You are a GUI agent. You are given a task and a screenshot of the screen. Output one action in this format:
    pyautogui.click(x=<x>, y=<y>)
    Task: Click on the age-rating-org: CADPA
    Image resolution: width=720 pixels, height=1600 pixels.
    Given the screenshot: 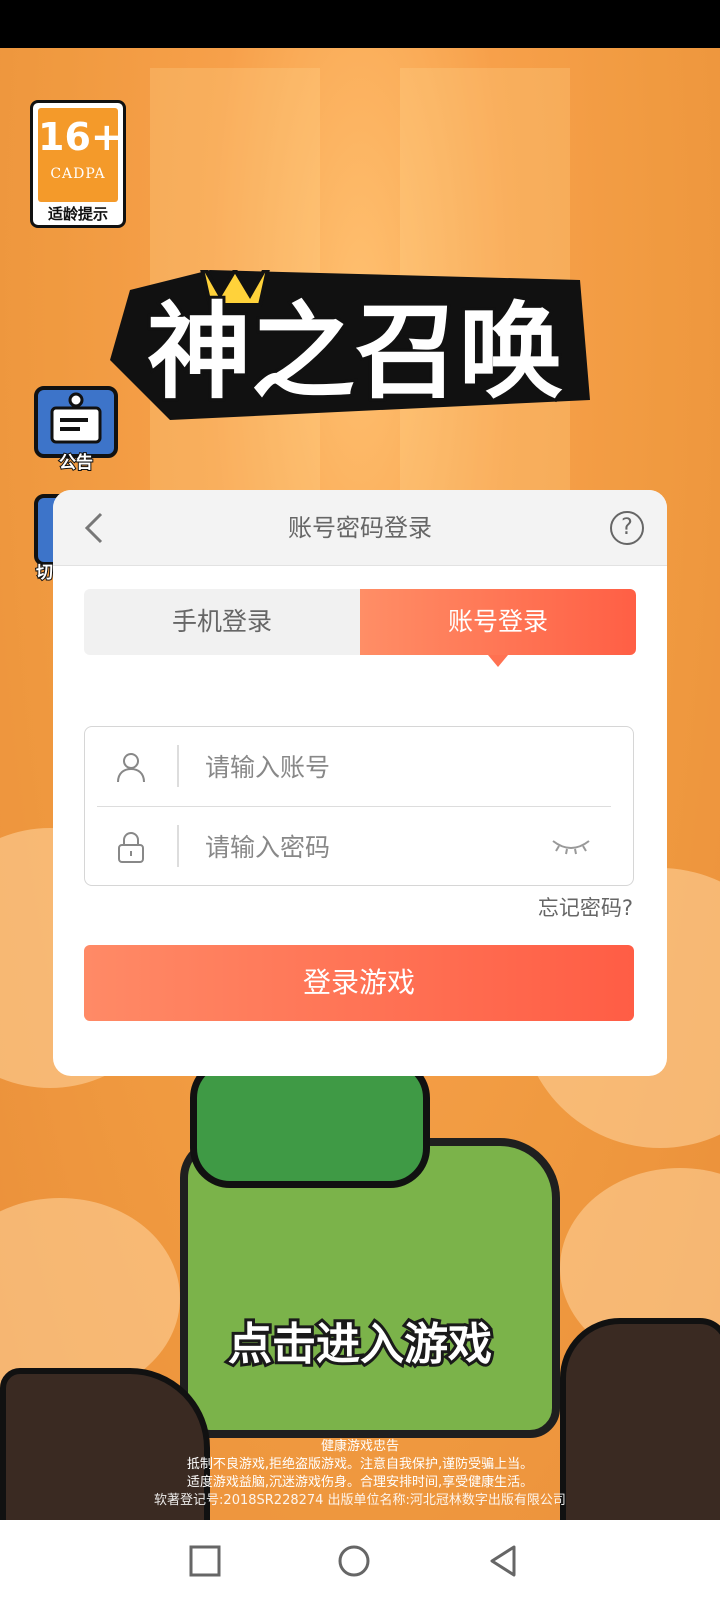 What is the action you would take?
    pyautogui.click(x=78, y=174)
    